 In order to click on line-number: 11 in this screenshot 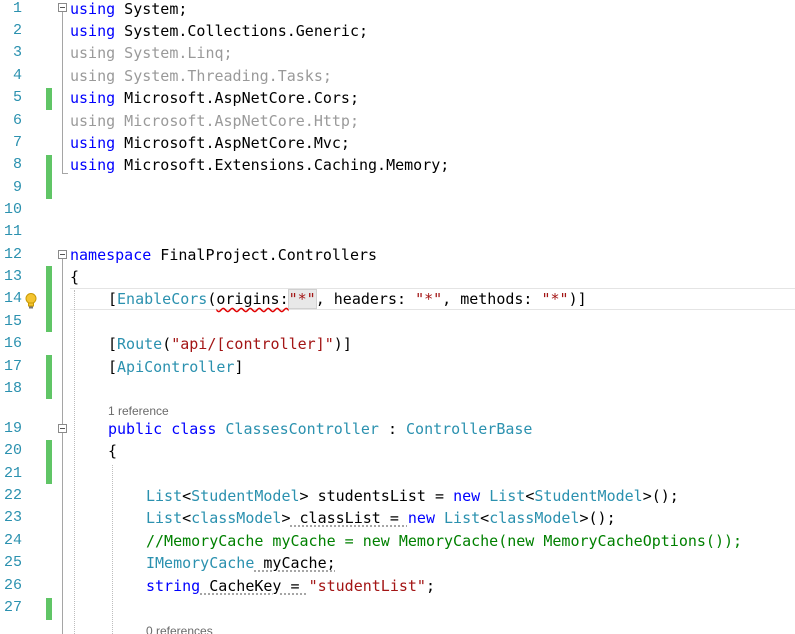, I will do `click(12, 231)`.